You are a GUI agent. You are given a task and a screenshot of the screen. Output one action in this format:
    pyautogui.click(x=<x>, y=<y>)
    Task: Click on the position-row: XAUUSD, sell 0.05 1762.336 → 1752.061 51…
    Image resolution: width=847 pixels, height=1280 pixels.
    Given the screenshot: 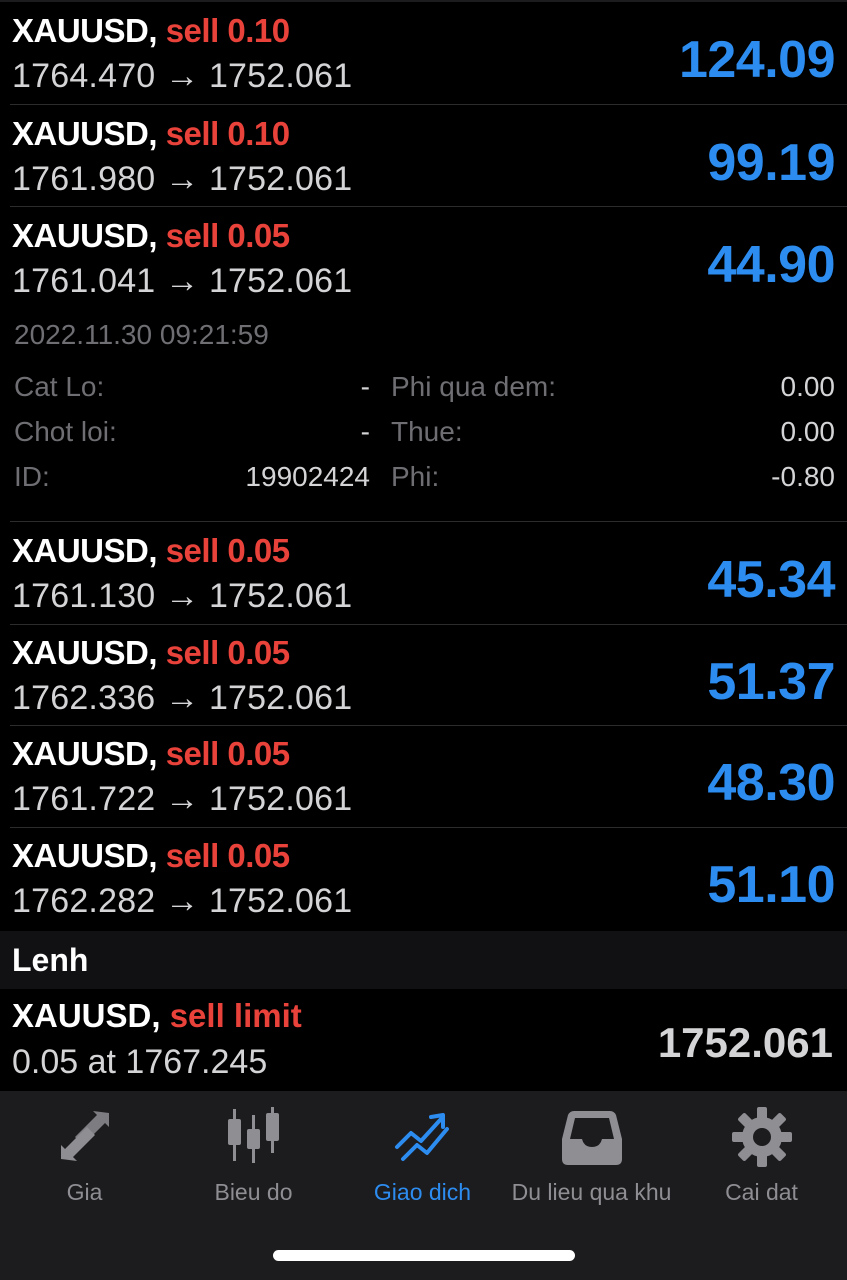 What is the action you would take?
    pyautogui.click(x=423, y=674)
    